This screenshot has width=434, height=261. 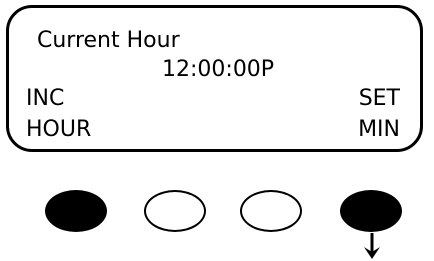 I want to click on softkey-1-inc-hour-button, so click(x=76, y=211).